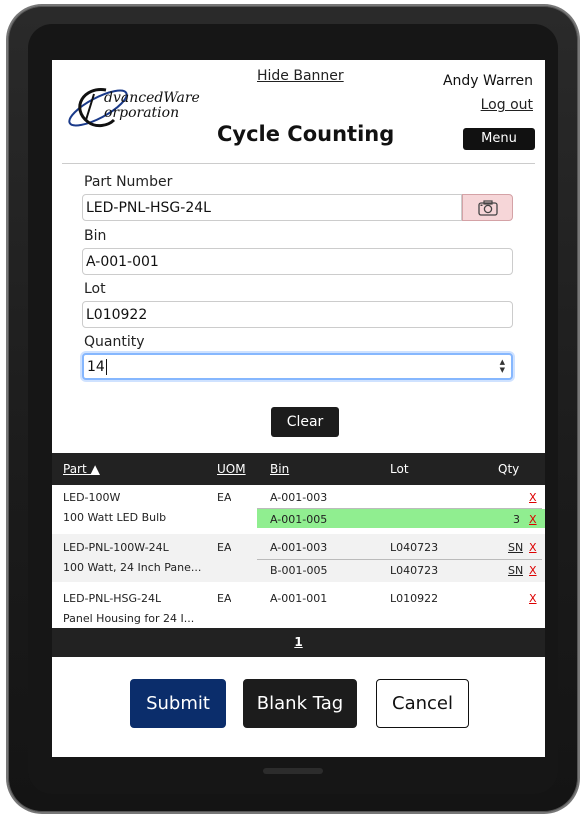  What do you see at coordinates (297, 366) in the screenshot?
I see `quantity-input: 14 ▲ ▼` at bounding box center [297, 366].